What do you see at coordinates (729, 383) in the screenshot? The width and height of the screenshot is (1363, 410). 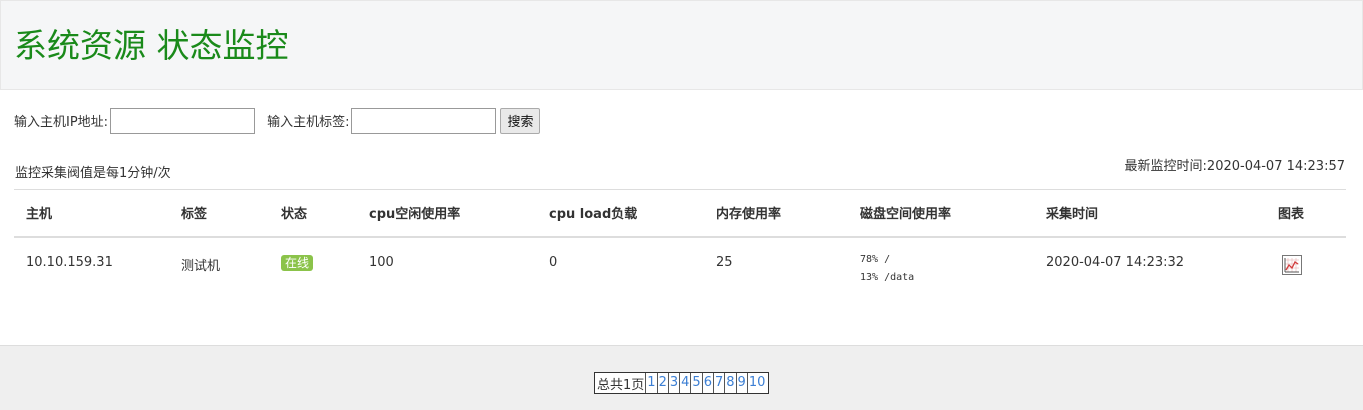 I see `page-link-8: 8` at bounding box center [729, 383].